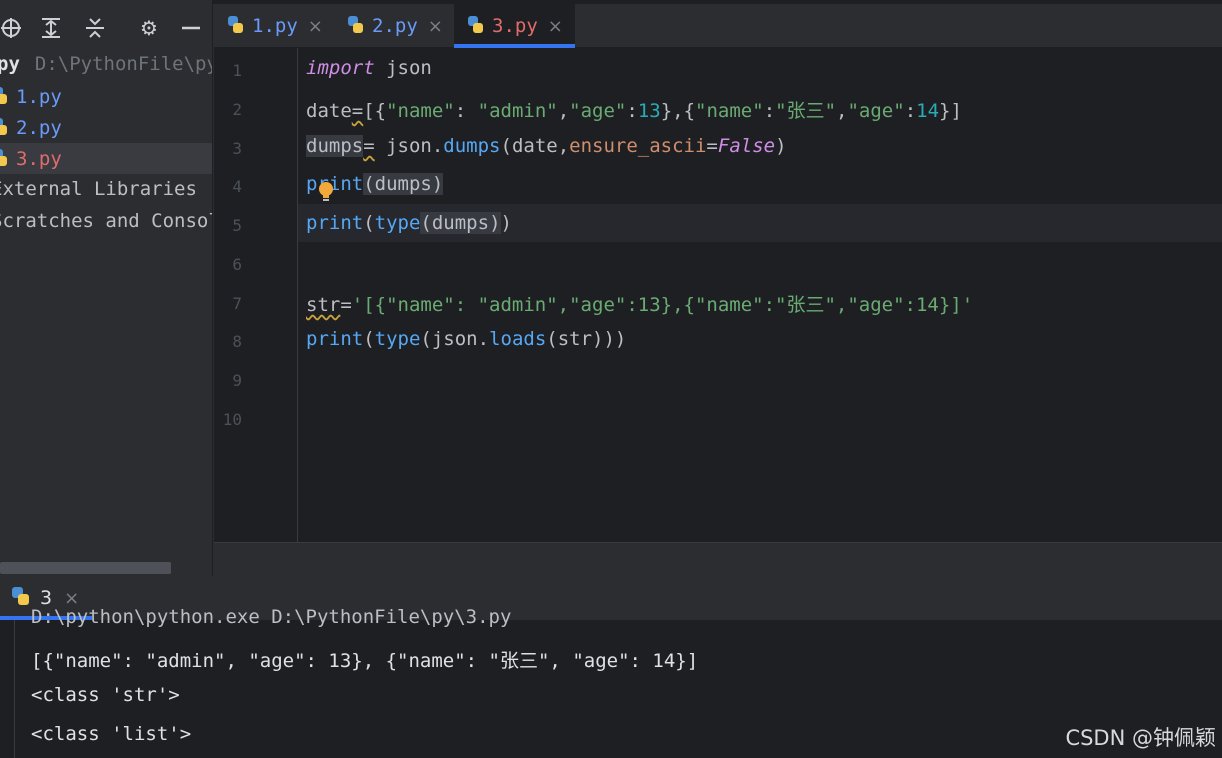 This screenshot has height=758, width=1222. What do you see at coordinates (237, 225) in the screenshot?
I see `line-number: 5` at bounding box center [237, 225].